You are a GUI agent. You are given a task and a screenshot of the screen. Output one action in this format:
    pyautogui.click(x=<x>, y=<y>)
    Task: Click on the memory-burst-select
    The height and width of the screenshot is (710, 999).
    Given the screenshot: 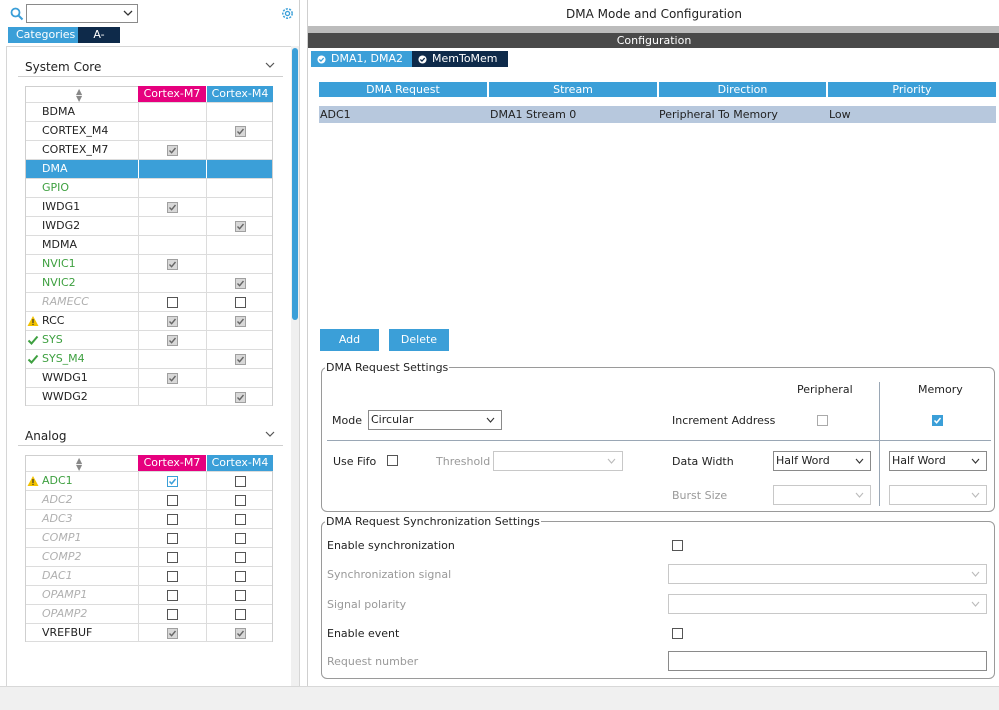 What is the action you would take?
    pyautogui.click(x=938, y=495)
    